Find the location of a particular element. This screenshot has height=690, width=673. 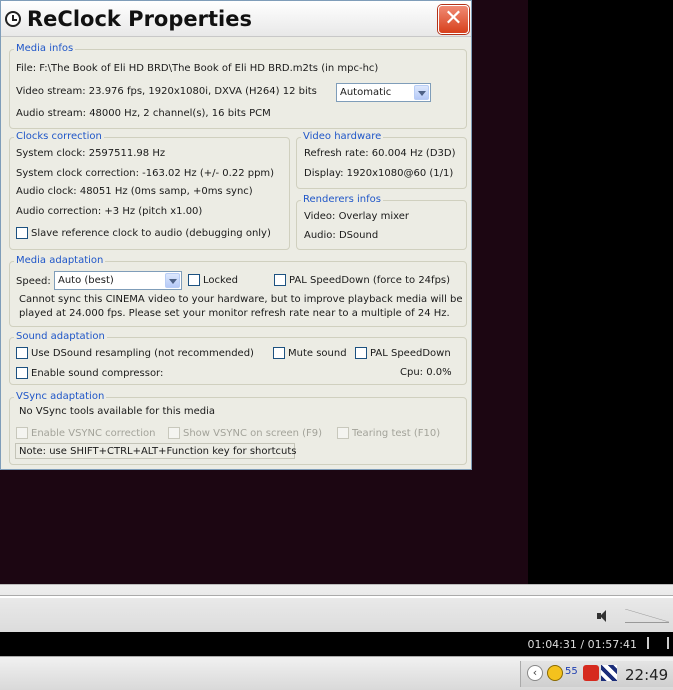

reclock-tray-icon is located at coordinates (555, 673).